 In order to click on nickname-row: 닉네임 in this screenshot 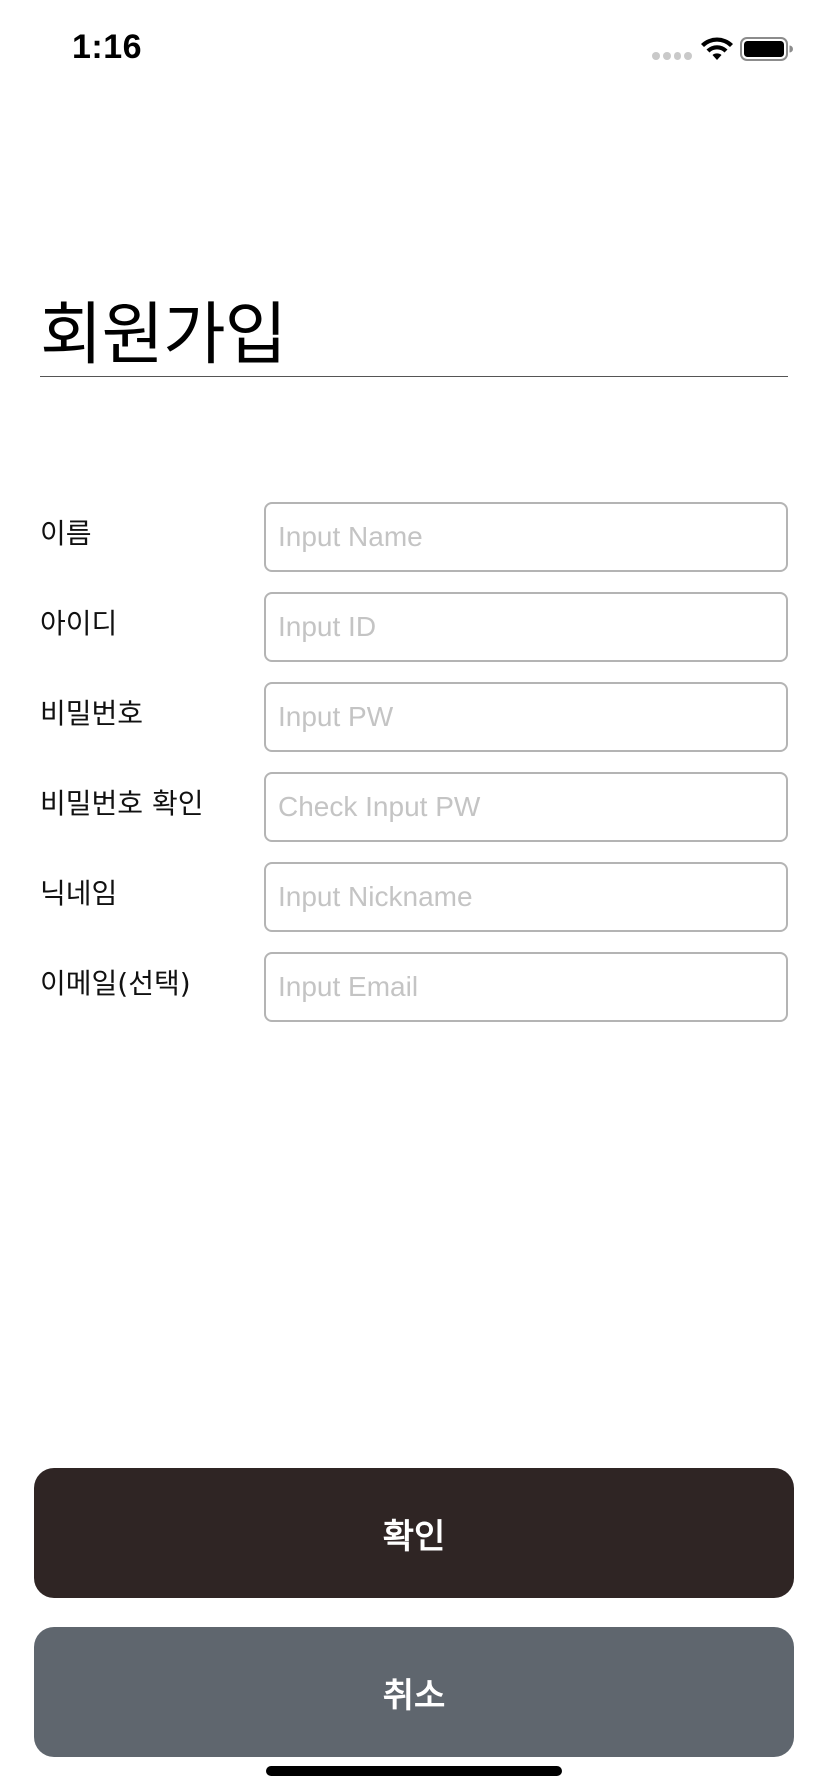, I will do `click(414, 897)`.